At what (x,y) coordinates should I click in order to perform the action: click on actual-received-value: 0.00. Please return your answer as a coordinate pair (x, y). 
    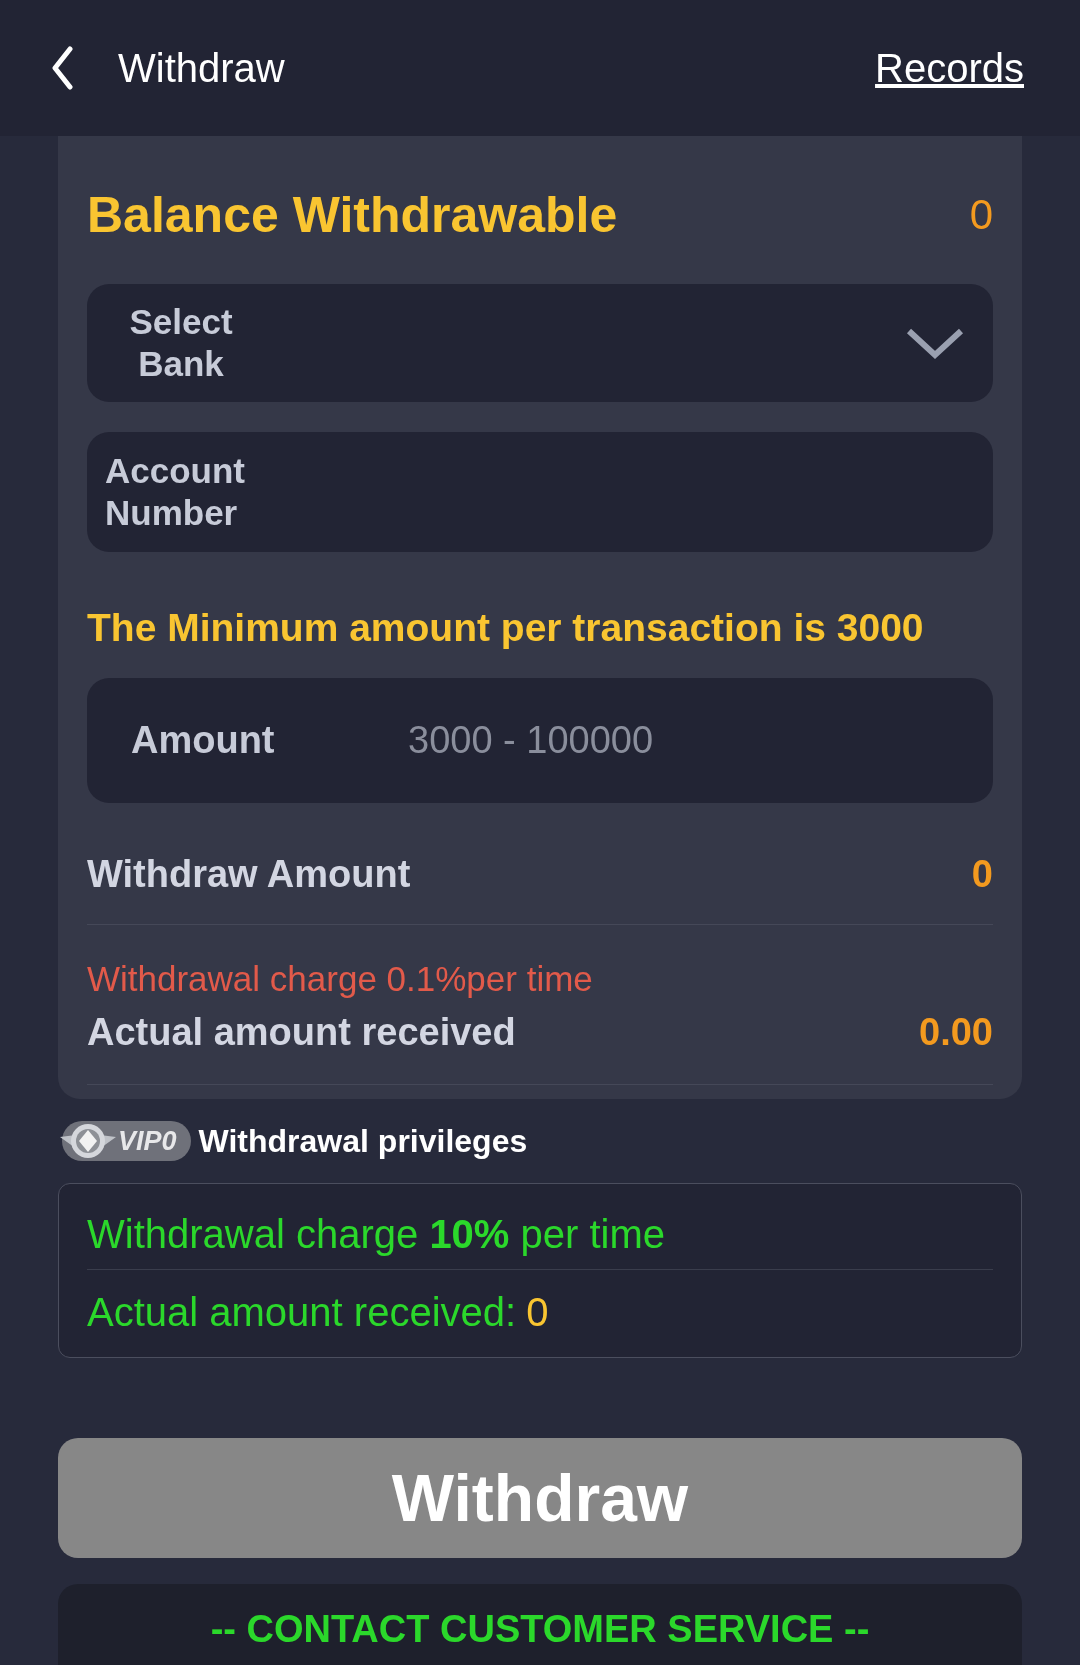
    Looking at the image, I should click on (956, 1032).